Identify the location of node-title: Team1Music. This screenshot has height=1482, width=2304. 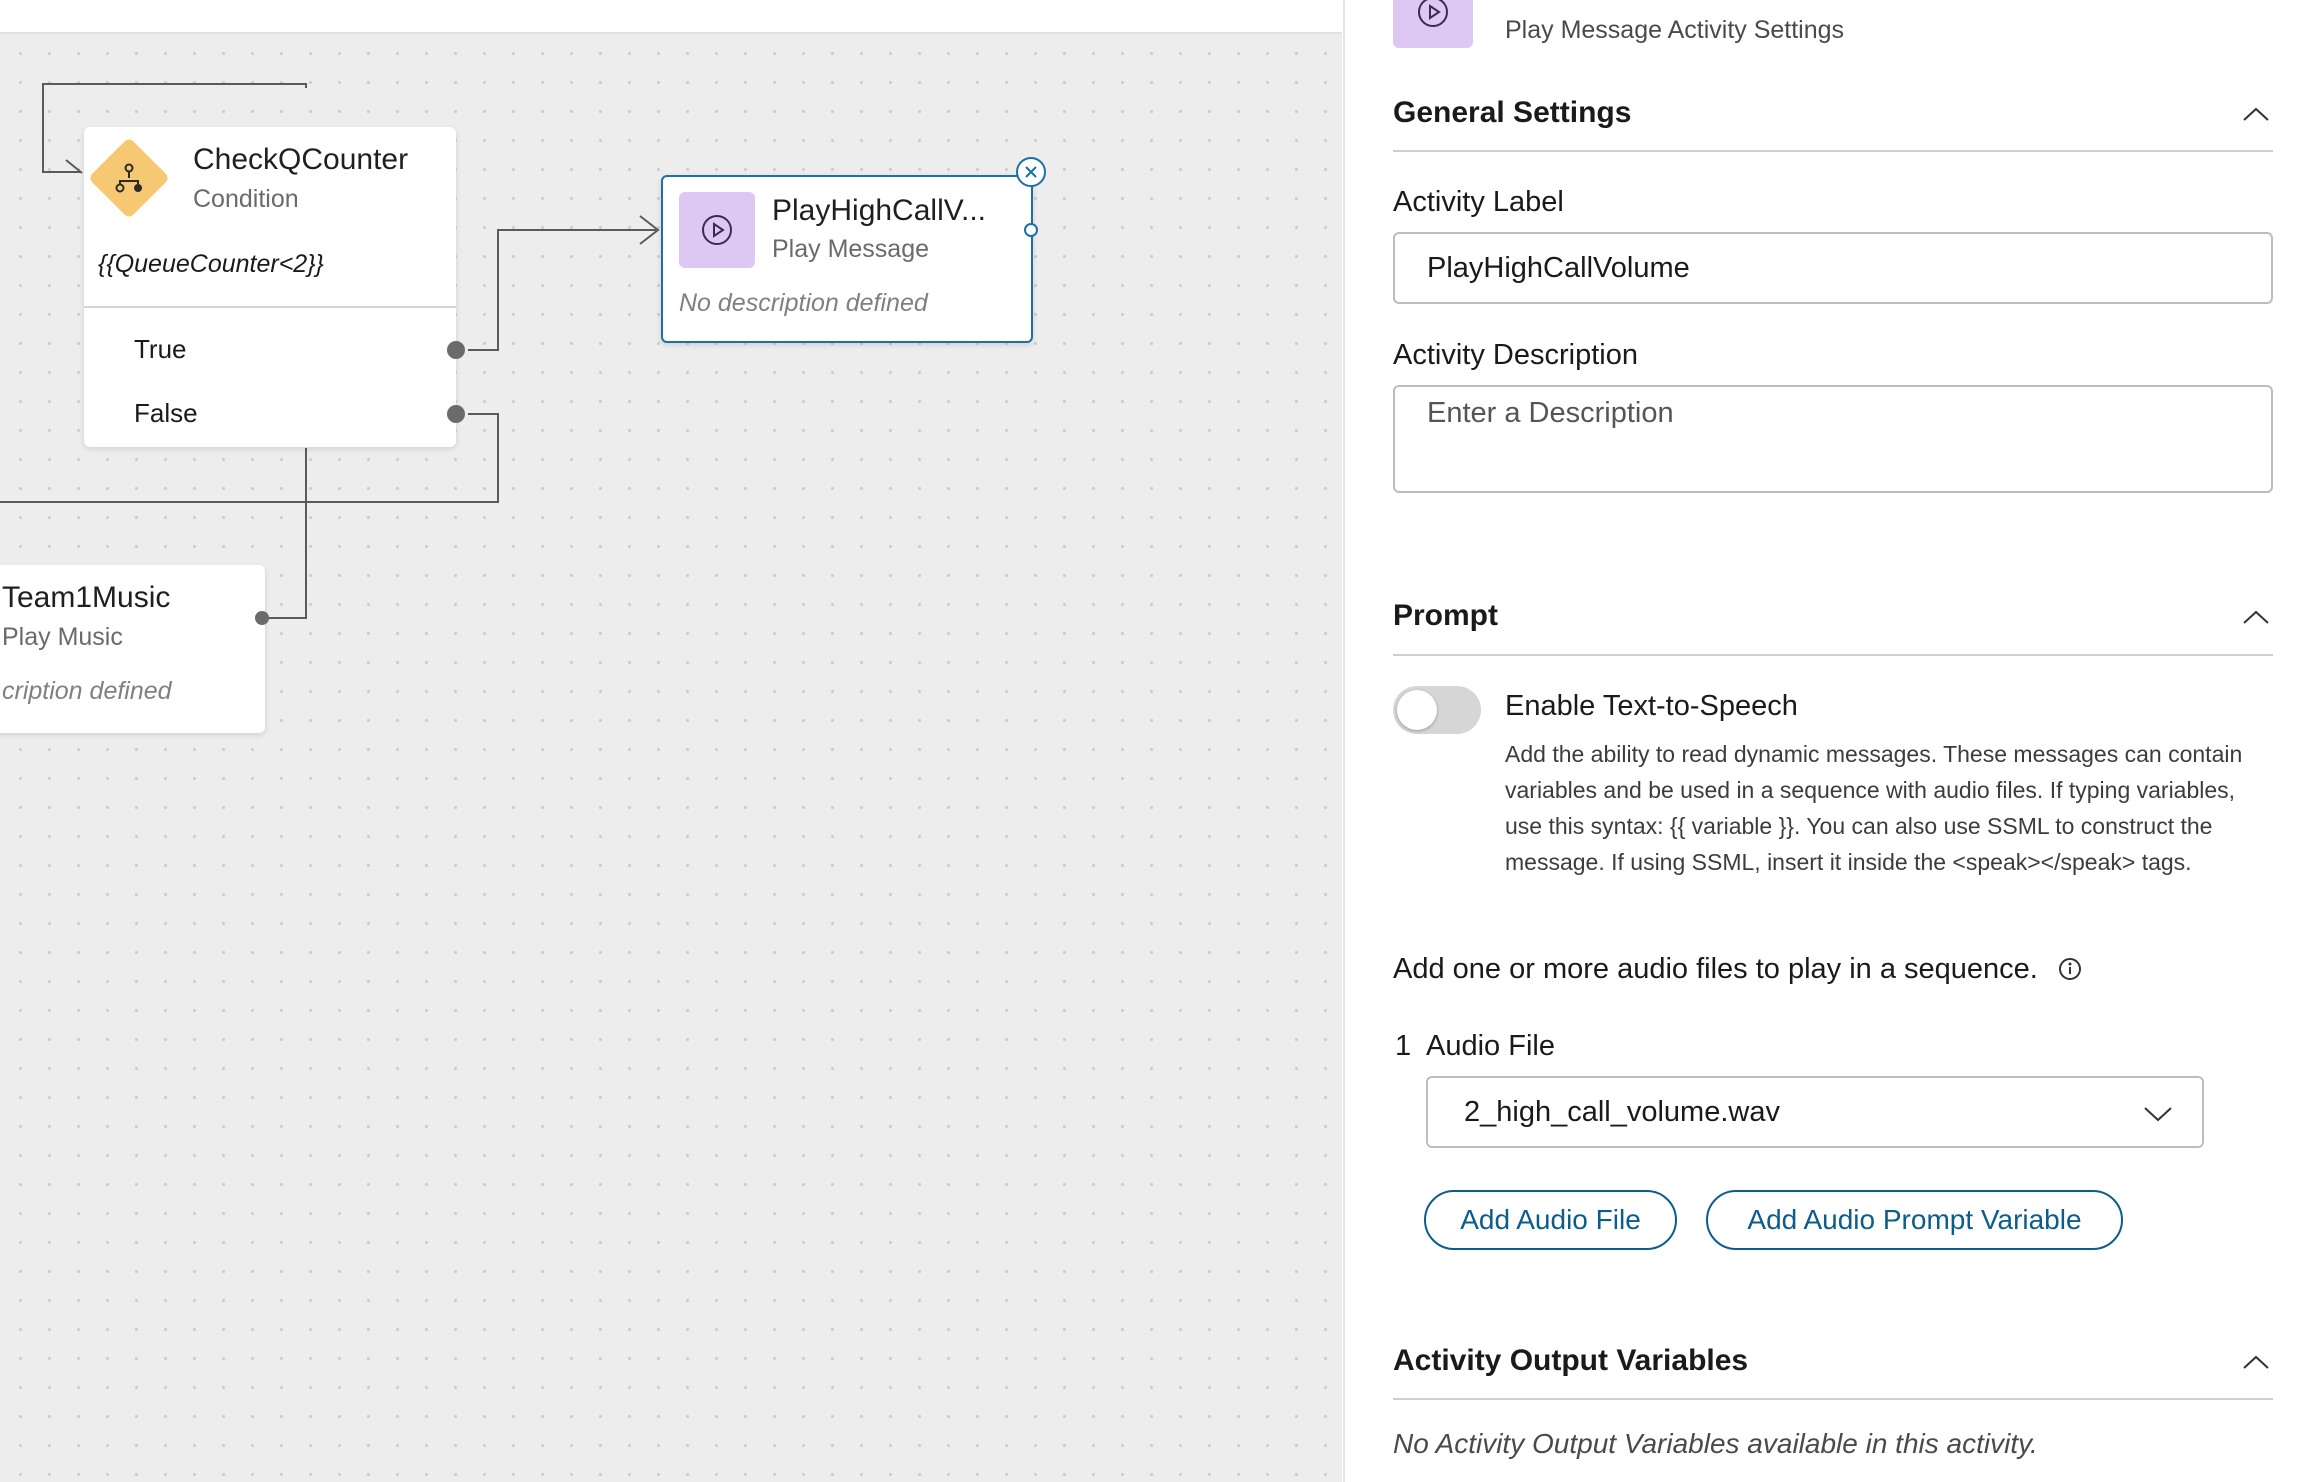
(86, 597).